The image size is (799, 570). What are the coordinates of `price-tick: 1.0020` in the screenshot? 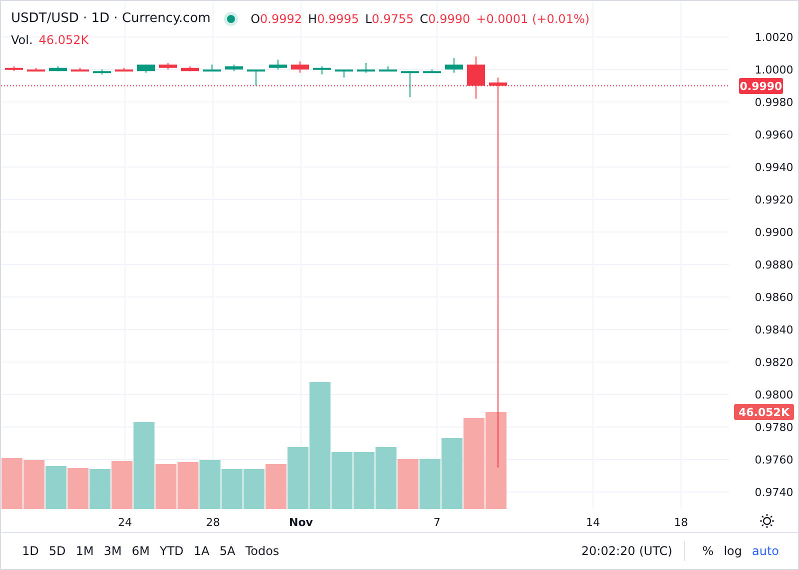 It's located at (774, 37).